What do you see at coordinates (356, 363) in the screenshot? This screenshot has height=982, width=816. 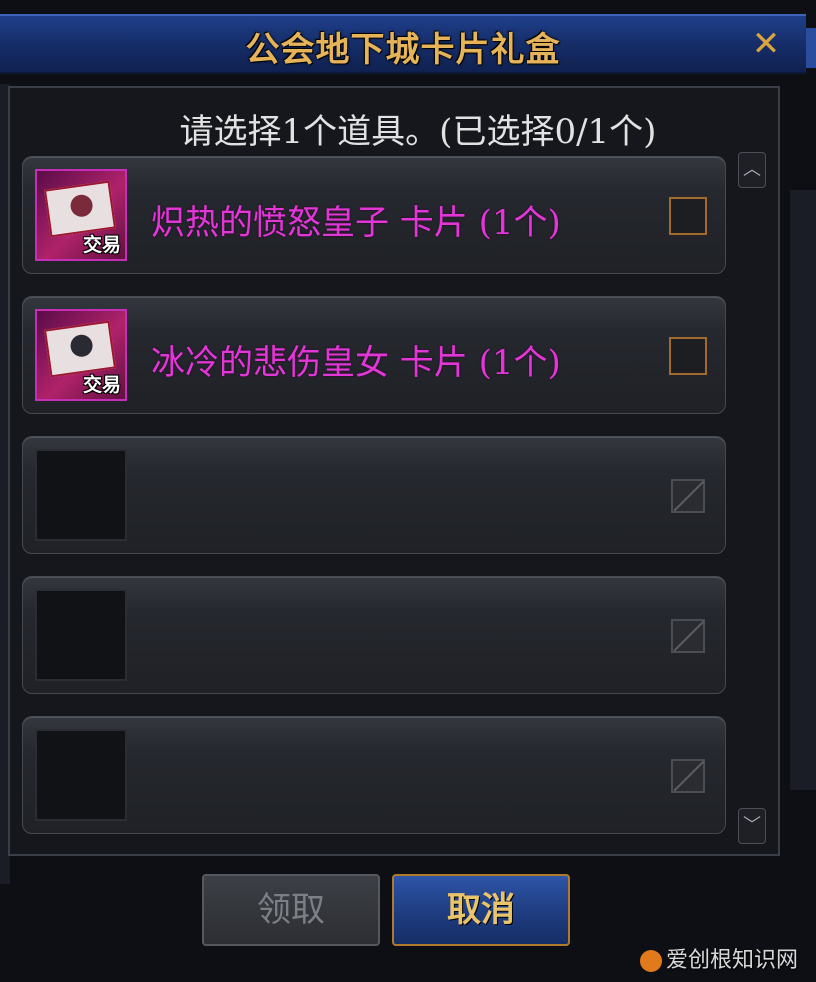 I see `item-name: 冰冷的悲伤皇女 卡片 (1个)` at bounding box center [356, 363].